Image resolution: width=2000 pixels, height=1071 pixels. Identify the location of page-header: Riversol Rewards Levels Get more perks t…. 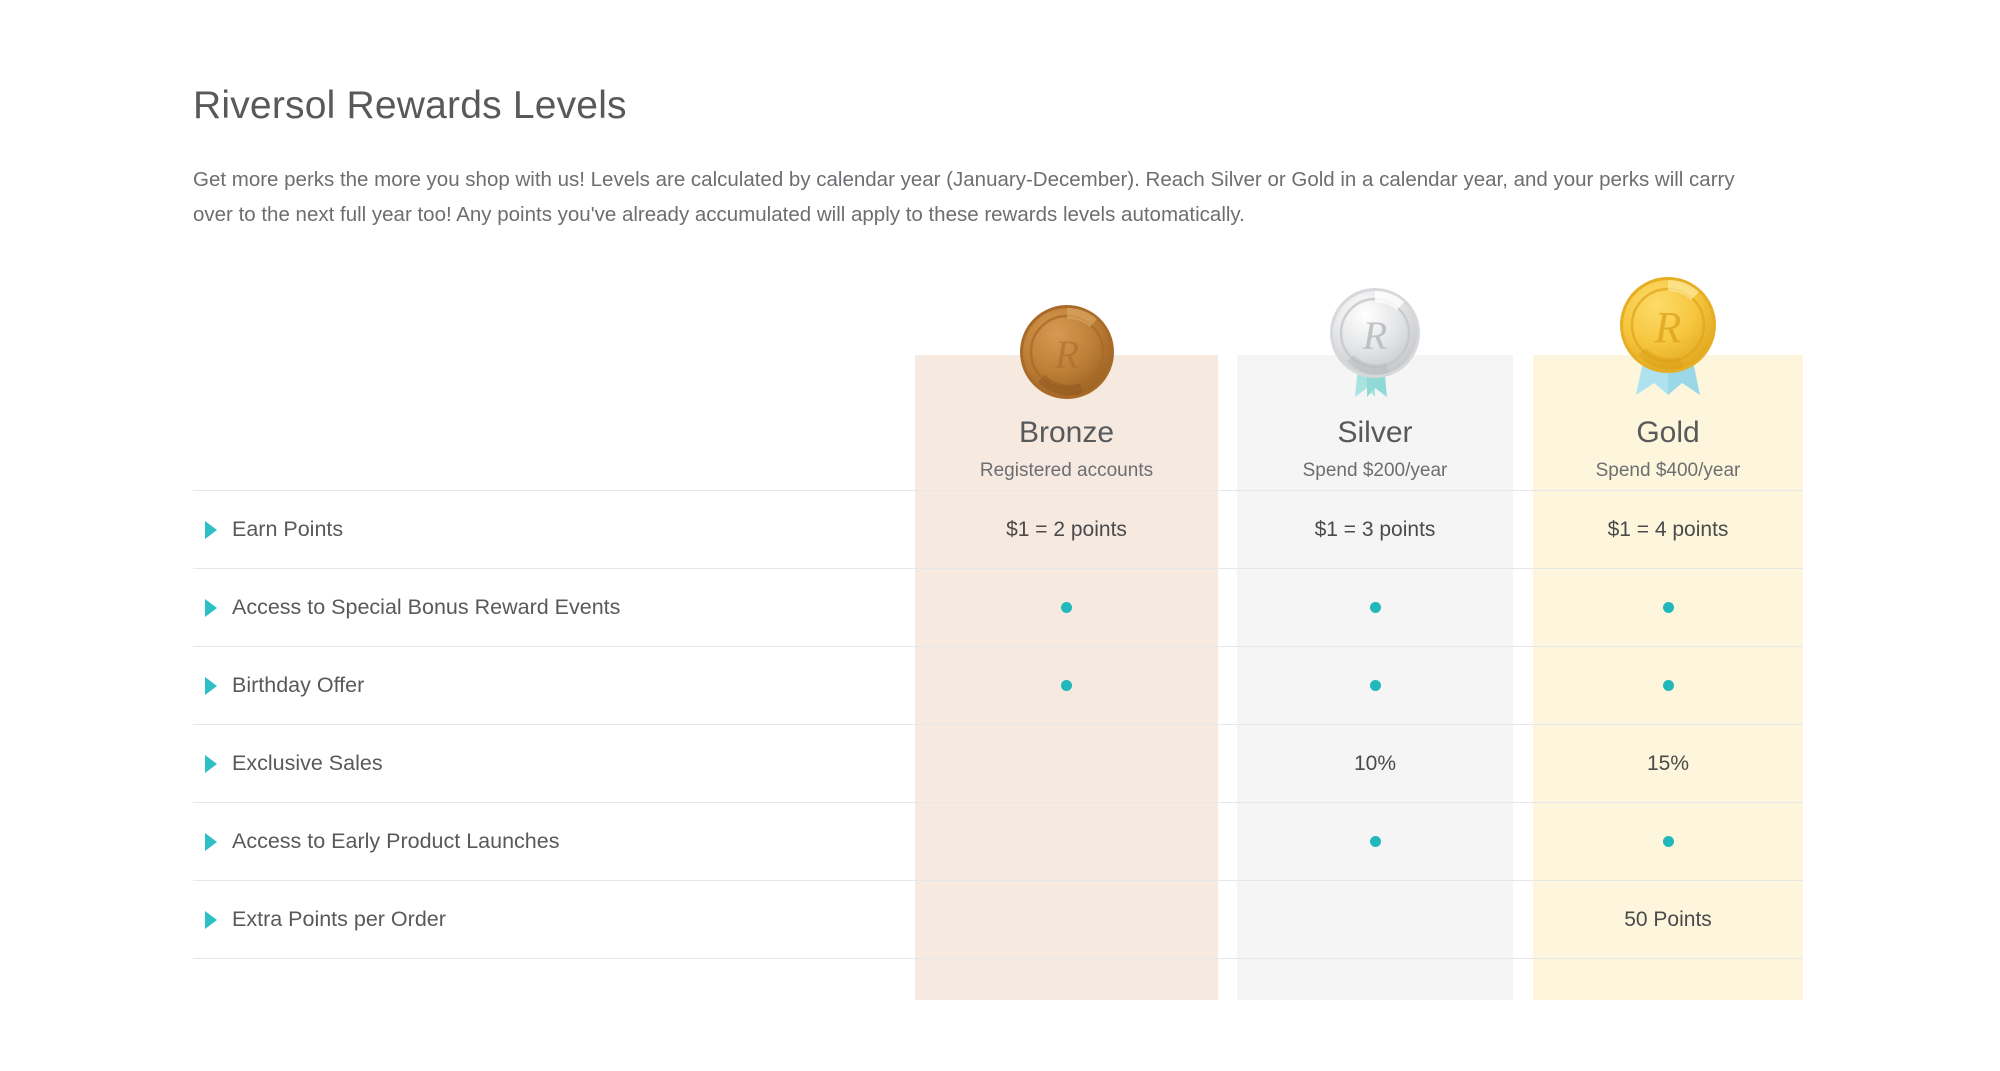
(1003, 158).